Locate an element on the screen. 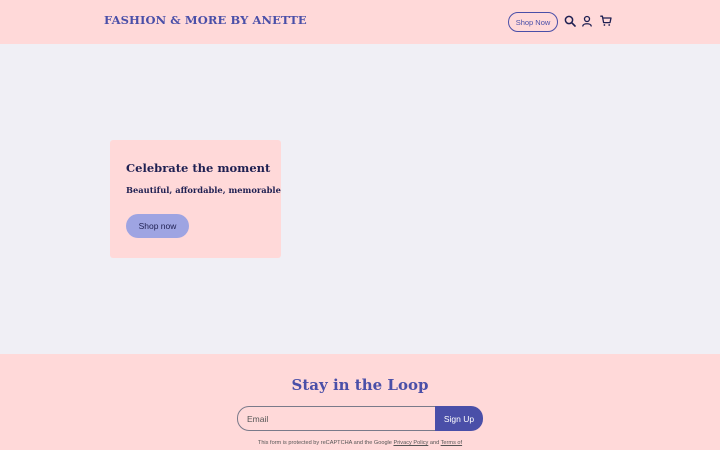 Image resolution: width=720 pixels, height=450 pixels. terms-link: Terms of is located at coordinates (451, 443).